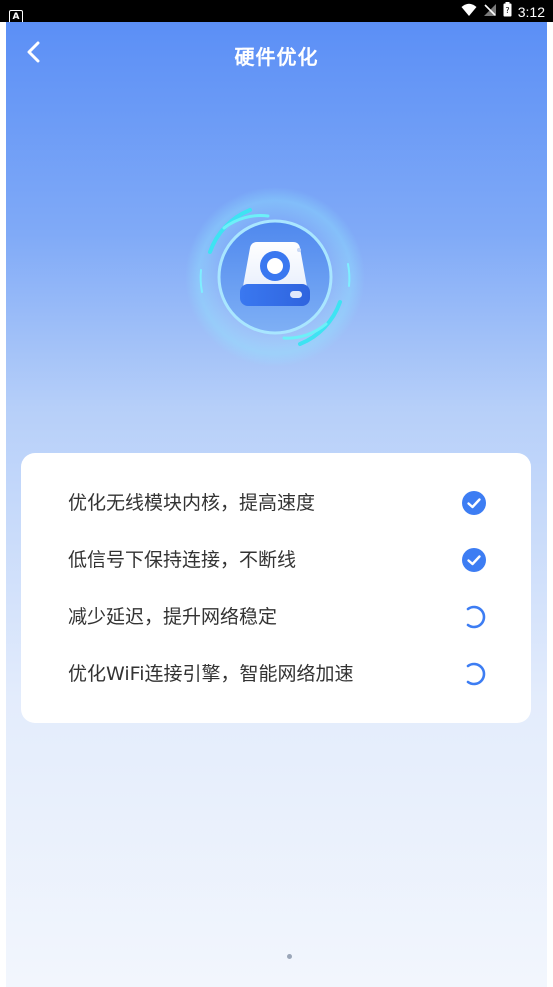  I want to click on task-row: 优化WiFi连接引擎，智能网络加速, so click(277, 674).